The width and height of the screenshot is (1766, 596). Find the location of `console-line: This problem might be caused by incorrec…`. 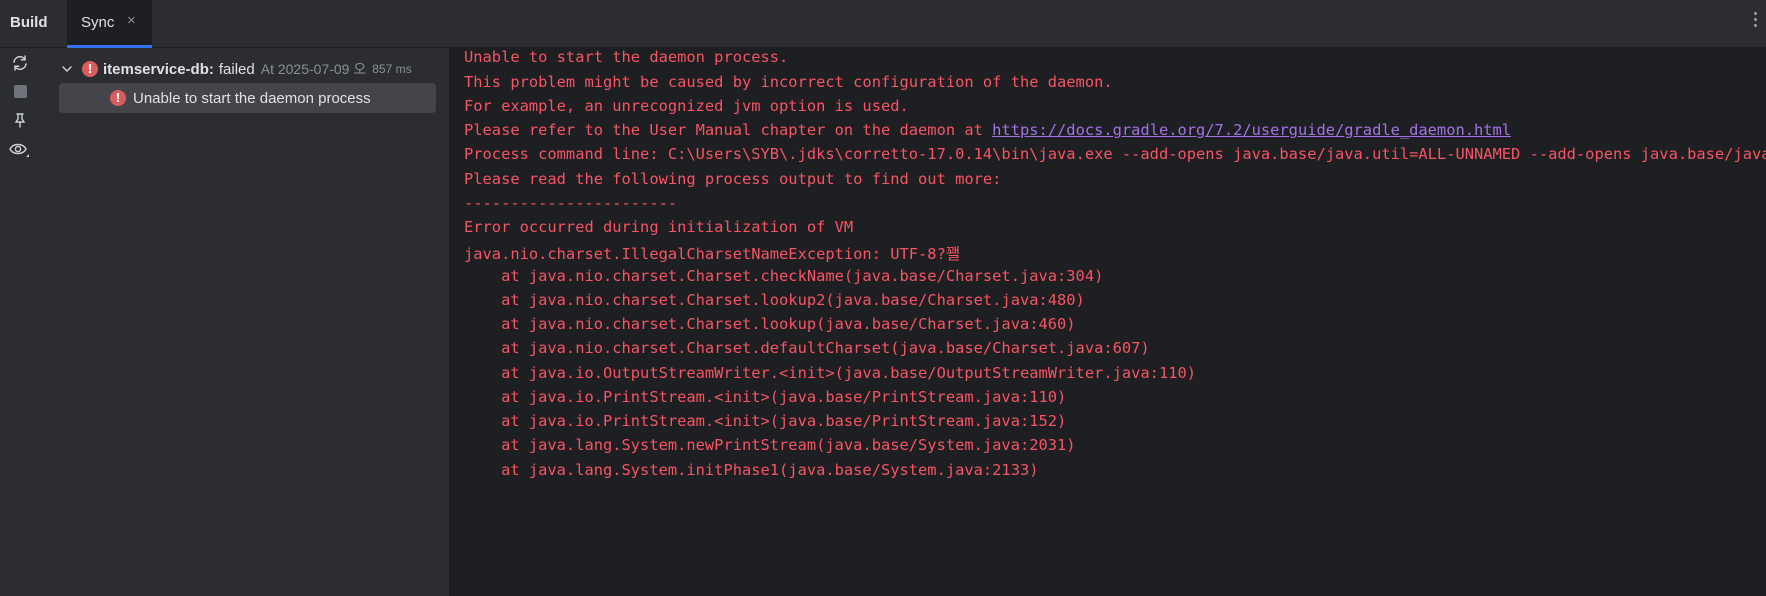

console-line: This problem might be caused by incorrec… is located at coordinates (788, 82).